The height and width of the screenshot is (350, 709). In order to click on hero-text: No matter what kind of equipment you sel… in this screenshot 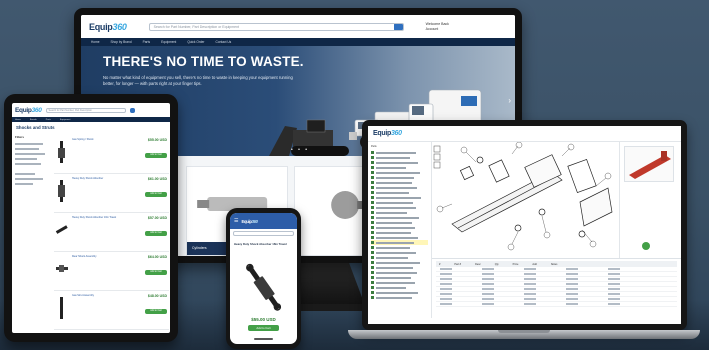, I will do `click(198, 80)`.